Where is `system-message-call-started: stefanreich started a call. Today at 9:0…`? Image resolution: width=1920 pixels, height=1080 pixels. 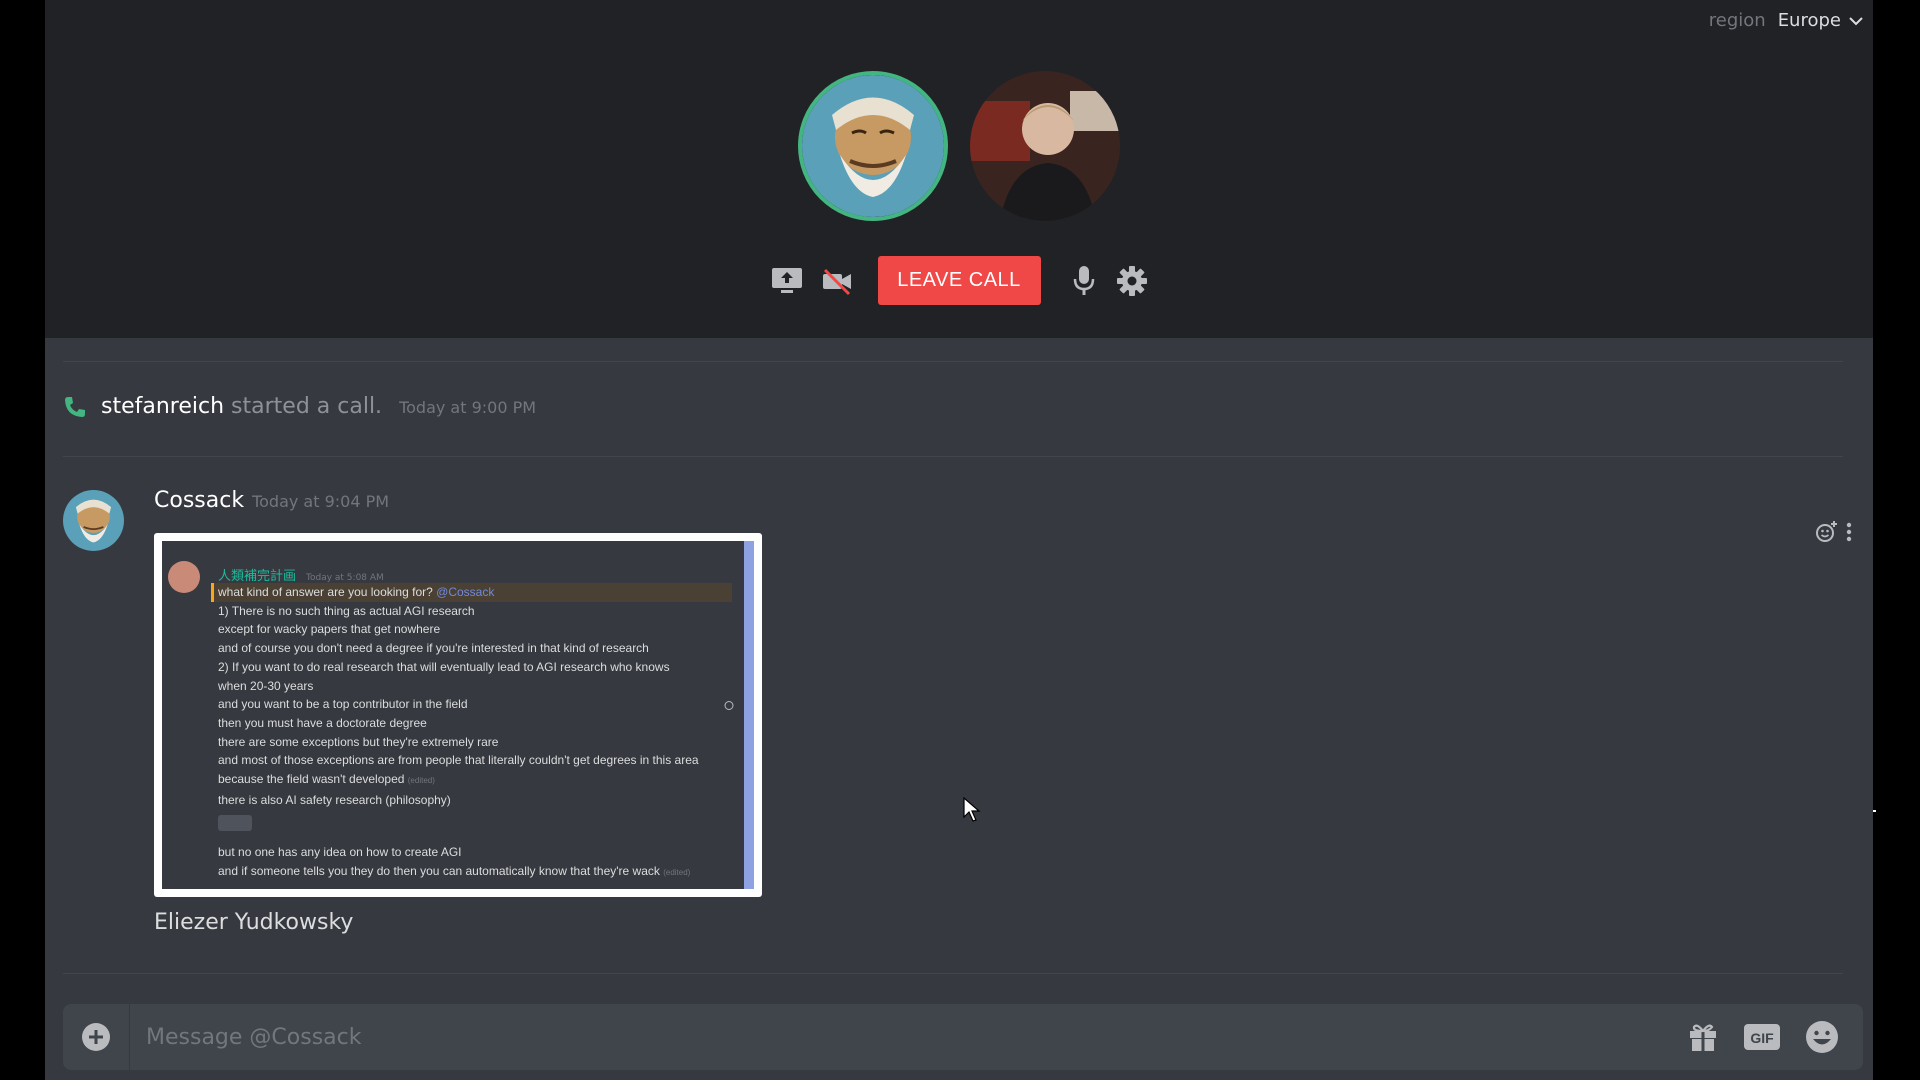 system-message-call-started: stefanreich started a call. Today at 9:0… is located at coordinates (299, 406).